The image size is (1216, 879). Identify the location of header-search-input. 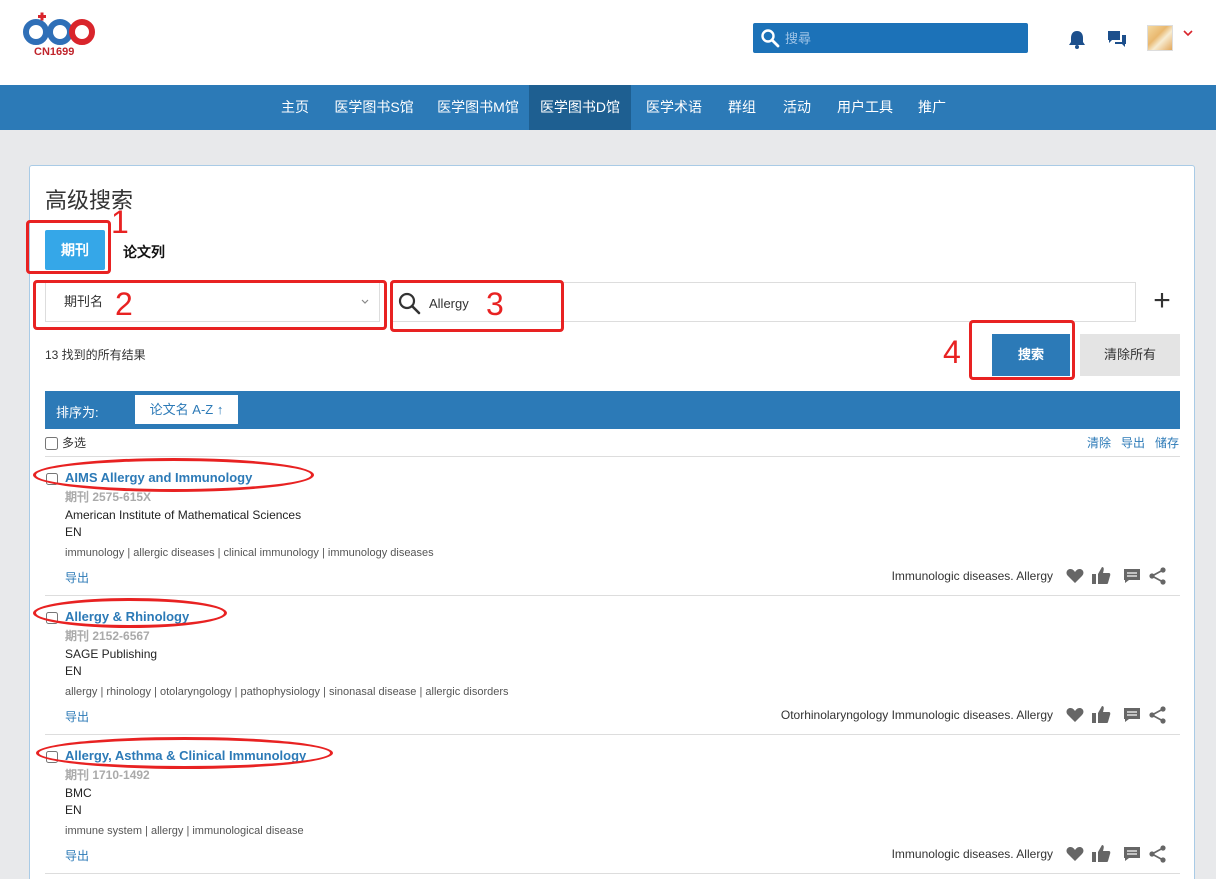
(902, 38).